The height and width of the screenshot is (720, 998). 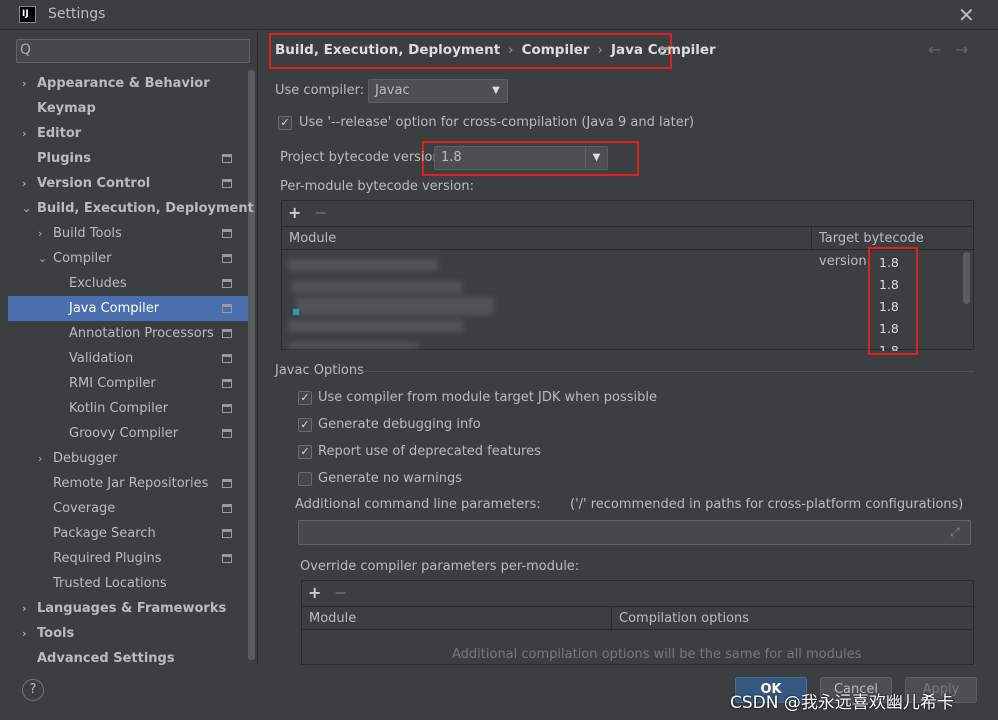 I want to click on expand-icon: ⤢, so click(x=955, y=532).